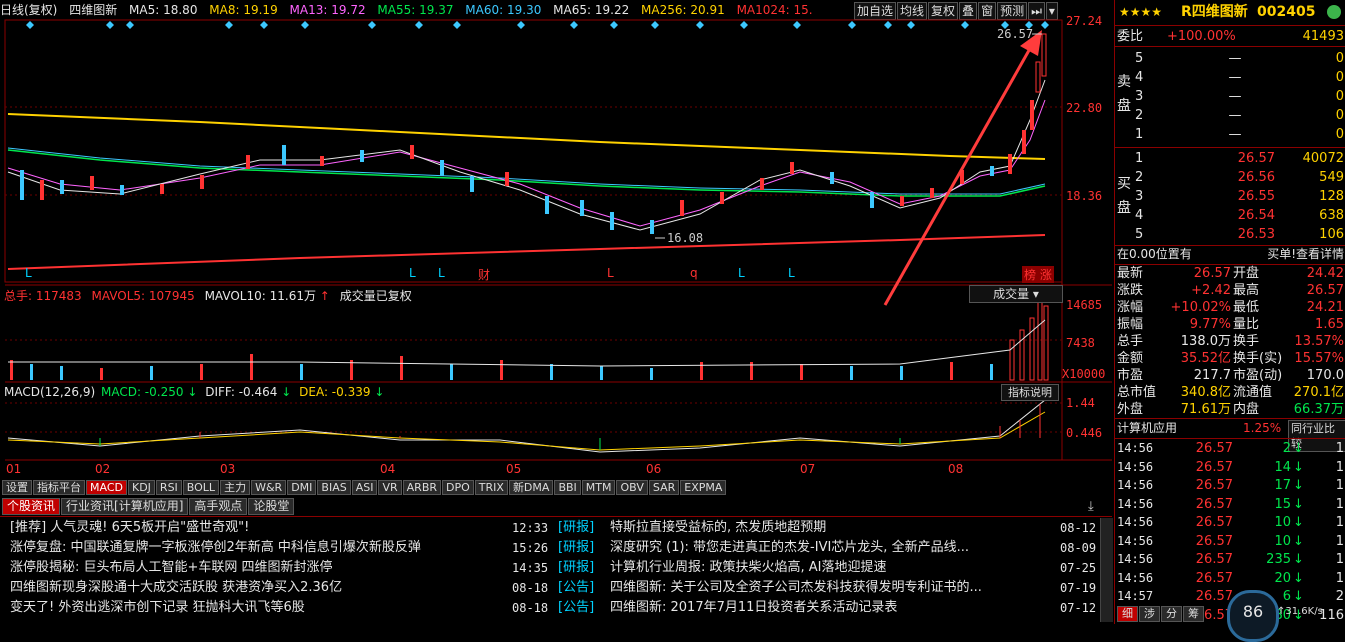 This screenshot has width=1345, height=642. Describe the element at coordinates (808, 469) in the screenshot. I see `month-label: 07` at that location.